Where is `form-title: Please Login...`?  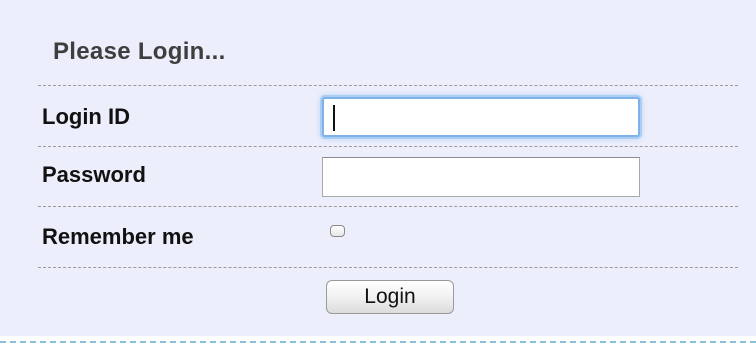
form-title: Please Login... is located at coordinates (139, 51).